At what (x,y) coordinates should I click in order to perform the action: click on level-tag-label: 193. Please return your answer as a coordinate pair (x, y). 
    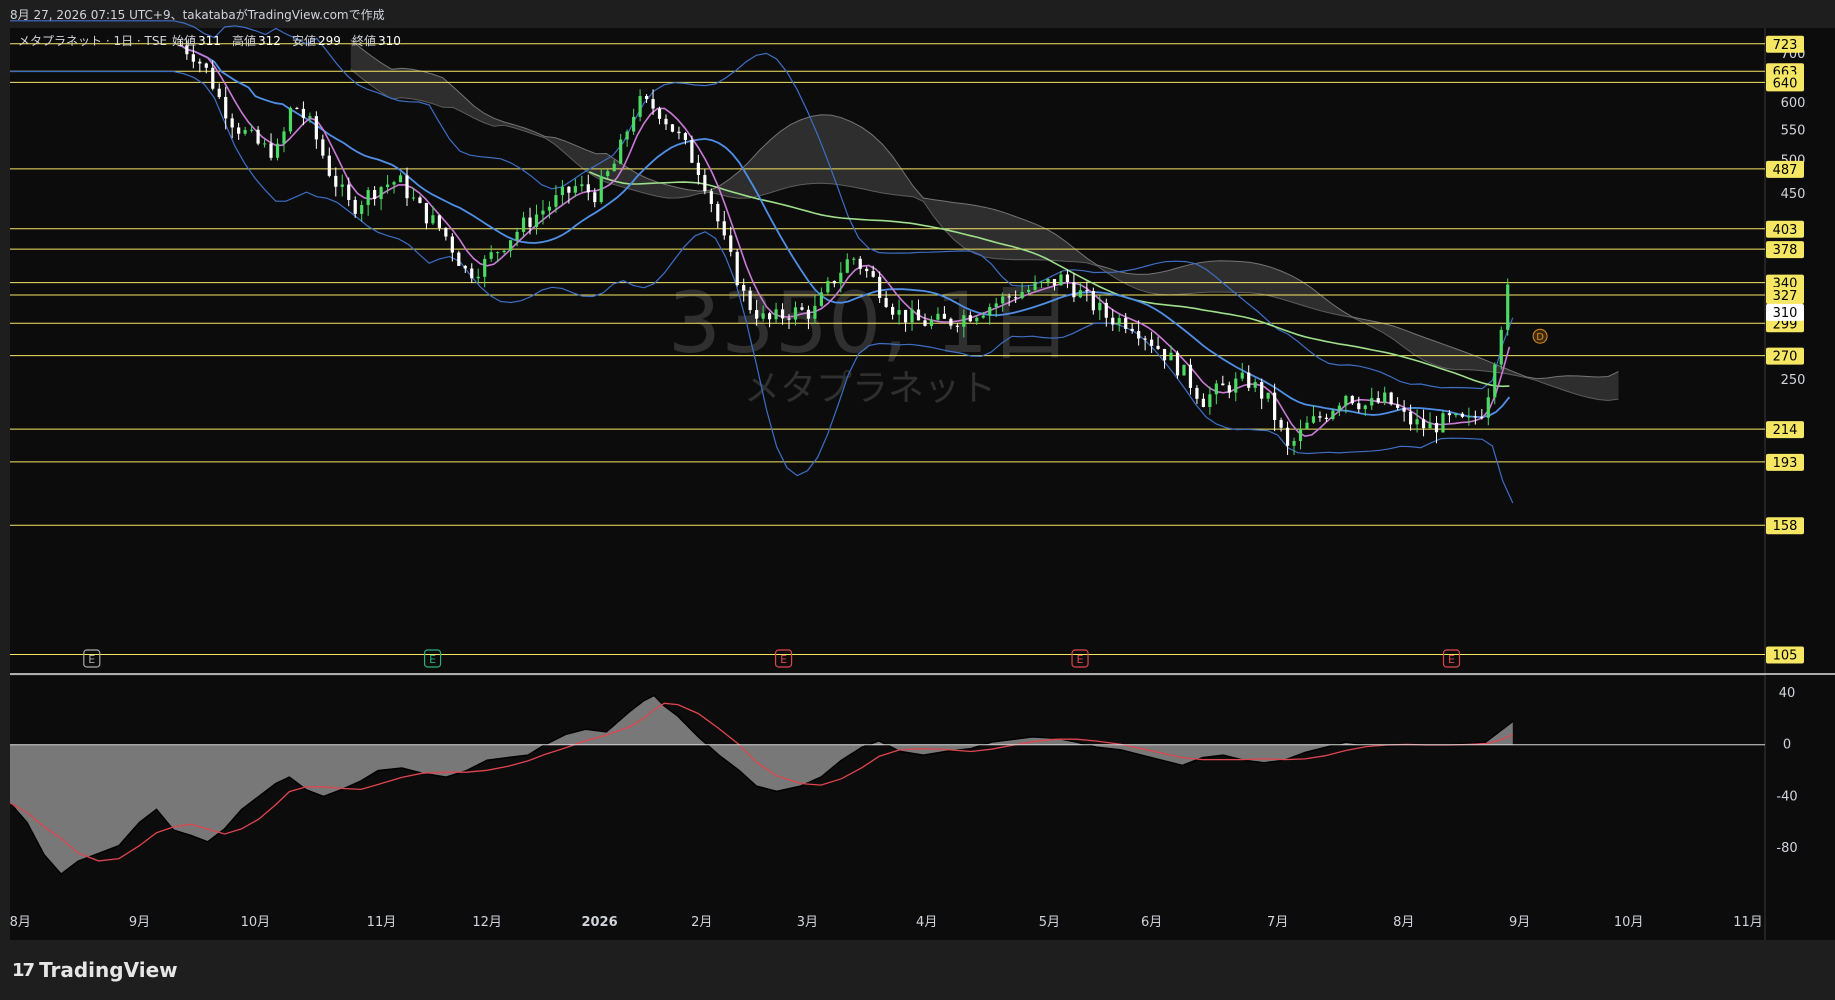
    Looking at the image, I should click on (1785, 463).